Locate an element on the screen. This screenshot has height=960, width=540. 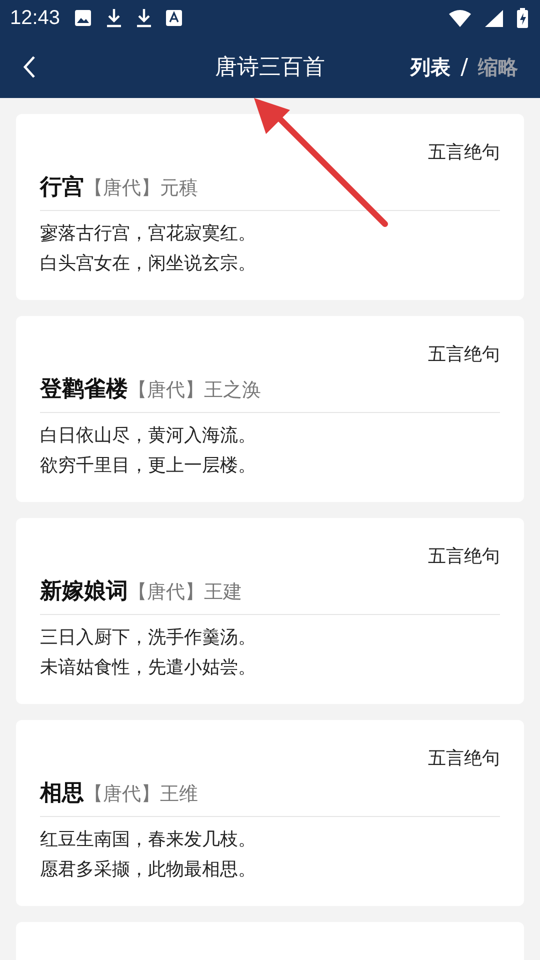
thumbnail-view-tab: 缩略 is located at coordinates (498, 67).